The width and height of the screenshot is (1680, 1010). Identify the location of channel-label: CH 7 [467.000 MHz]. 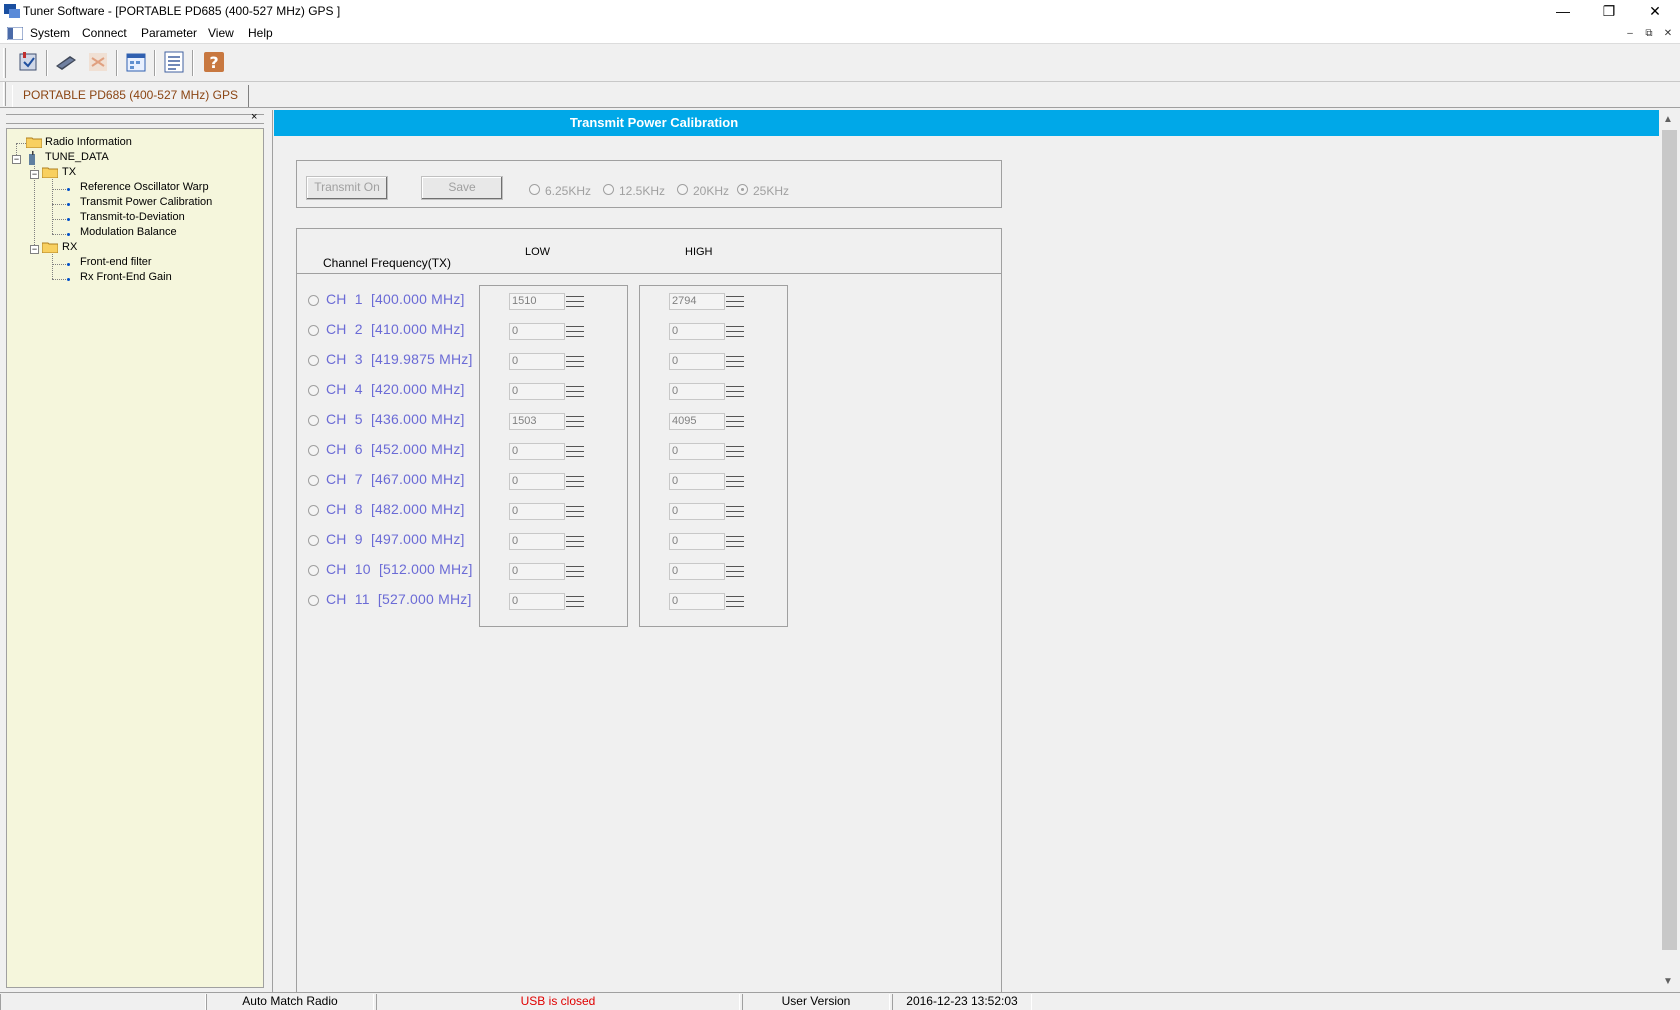
(395, 479).